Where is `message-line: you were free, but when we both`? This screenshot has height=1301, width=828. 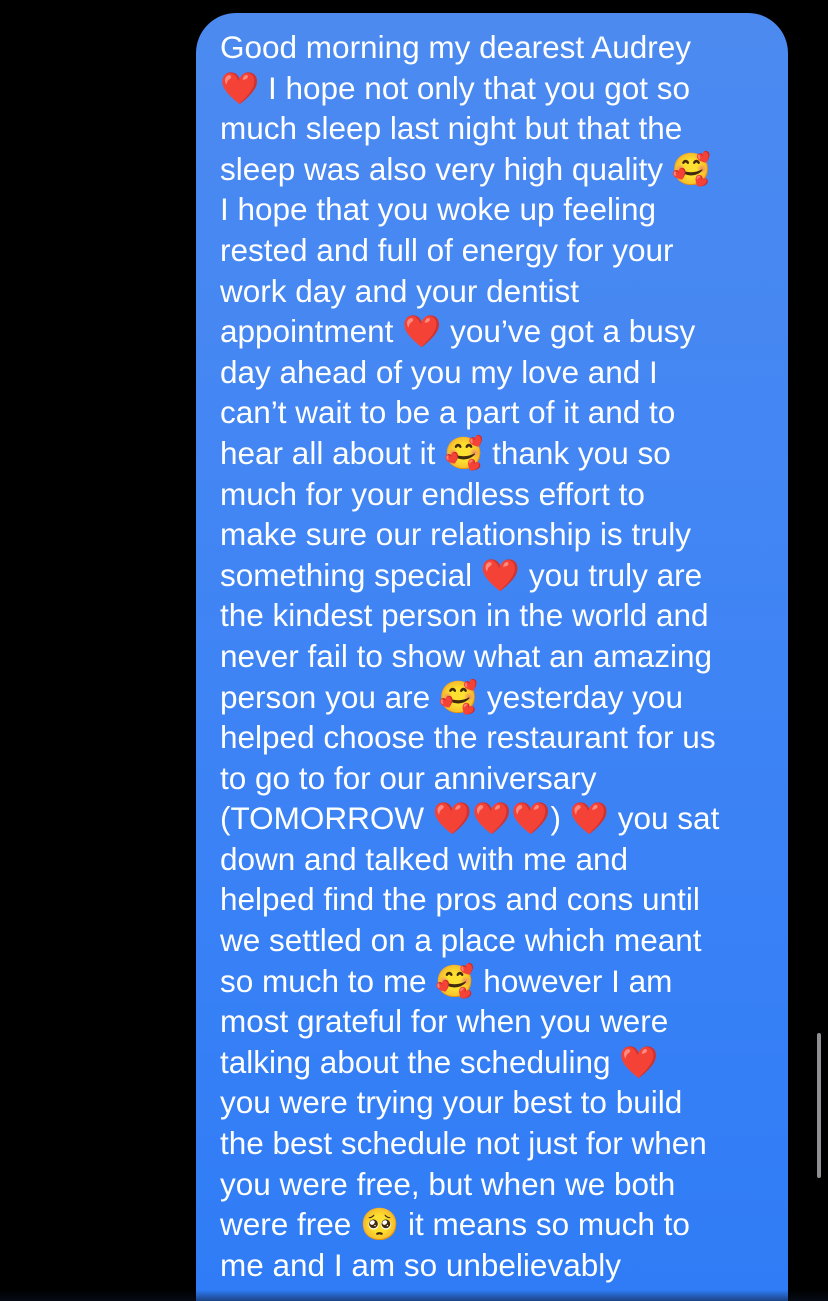 message-line: you were free, but when we both is located at coordinates (448, 1183).